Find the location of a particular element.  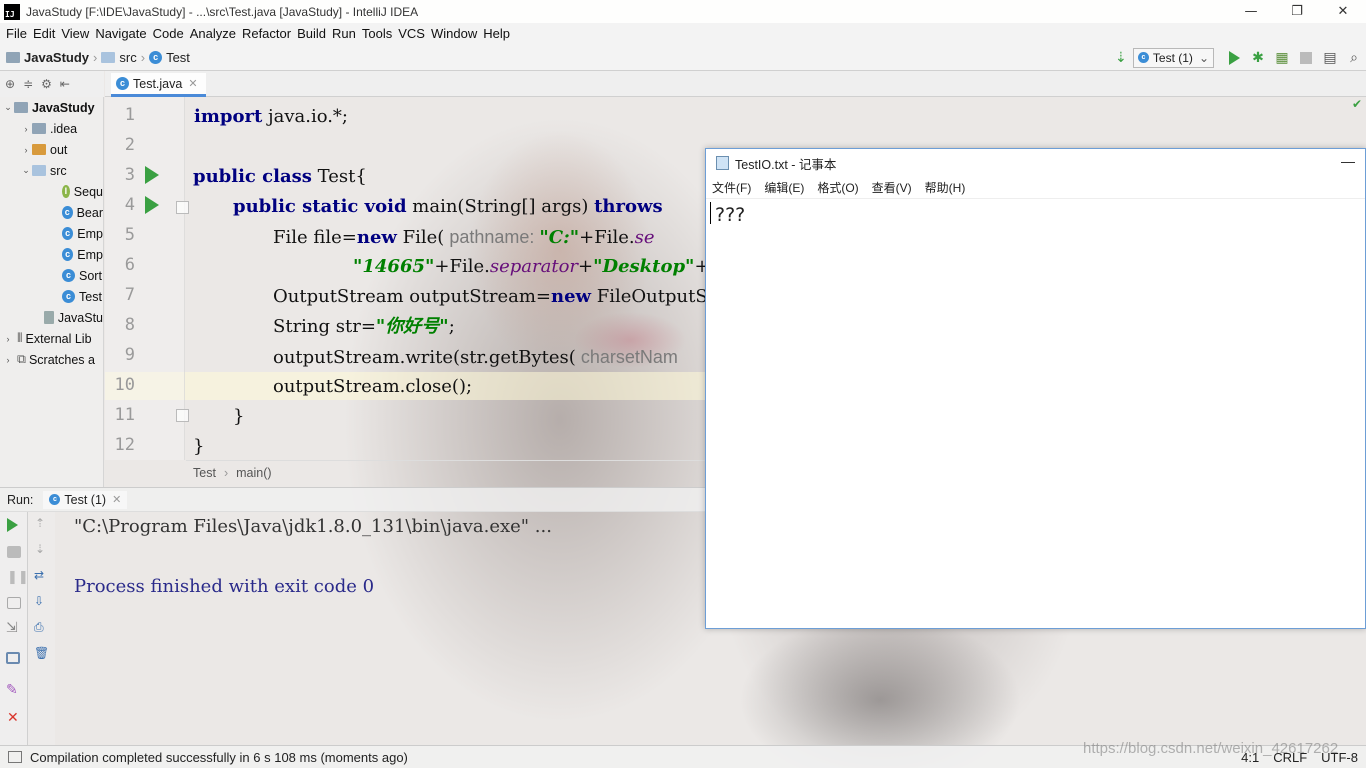

restore-button: ❐ is located at coordinates (1297, 11).